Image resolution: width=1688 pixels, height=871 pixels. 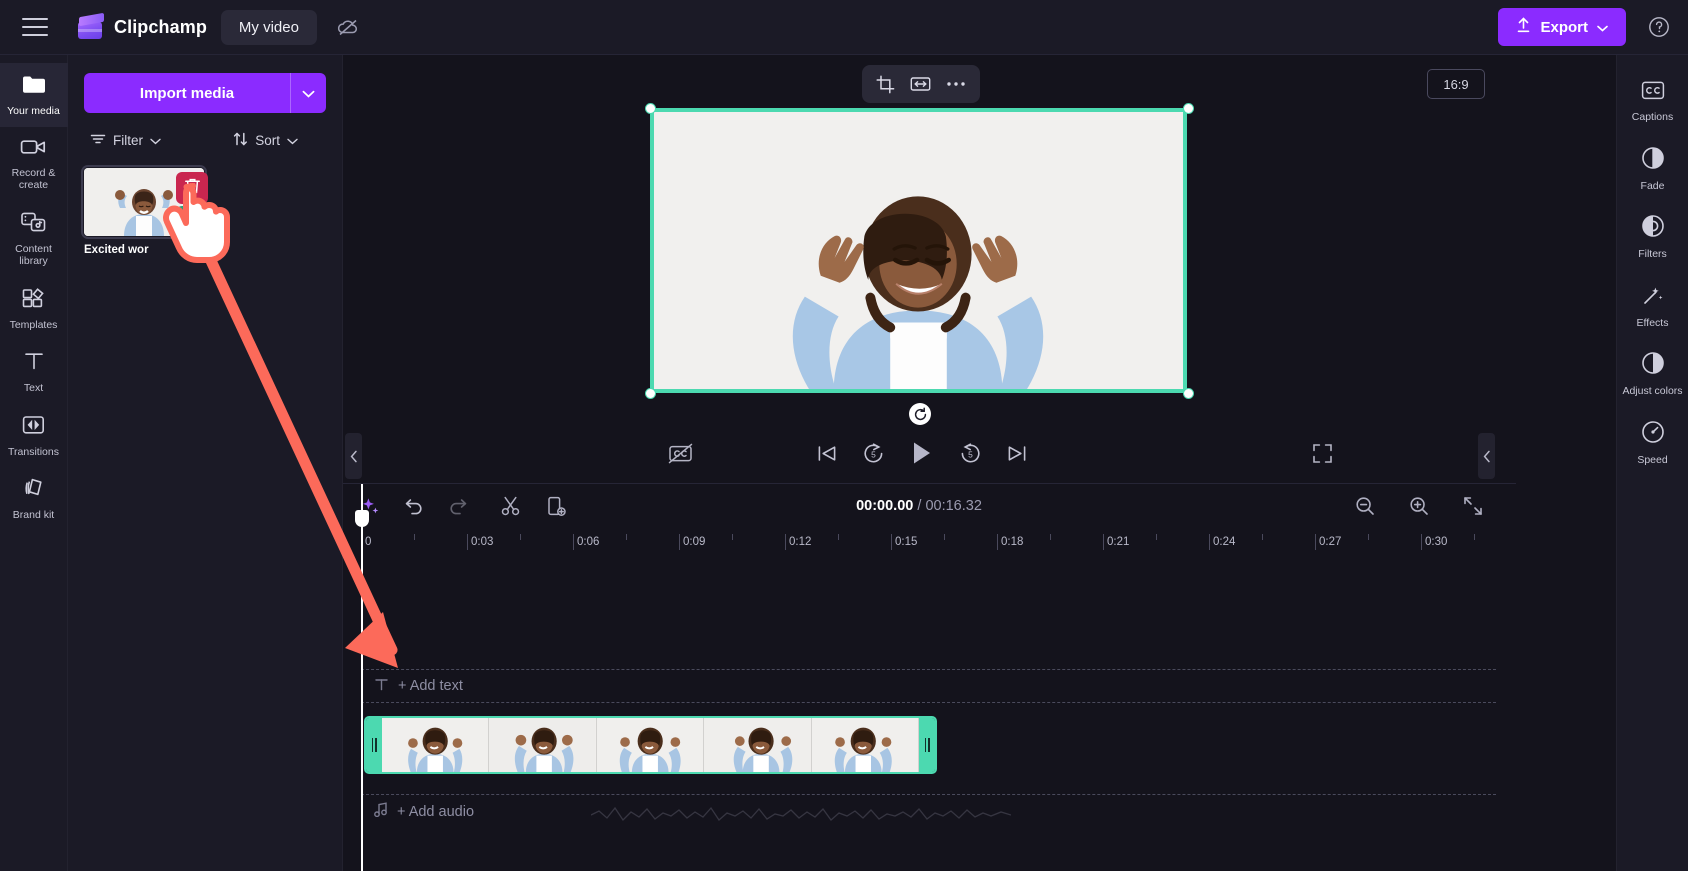 I want to click on media-item-card: Excited wor, so click(x=144, y=209).